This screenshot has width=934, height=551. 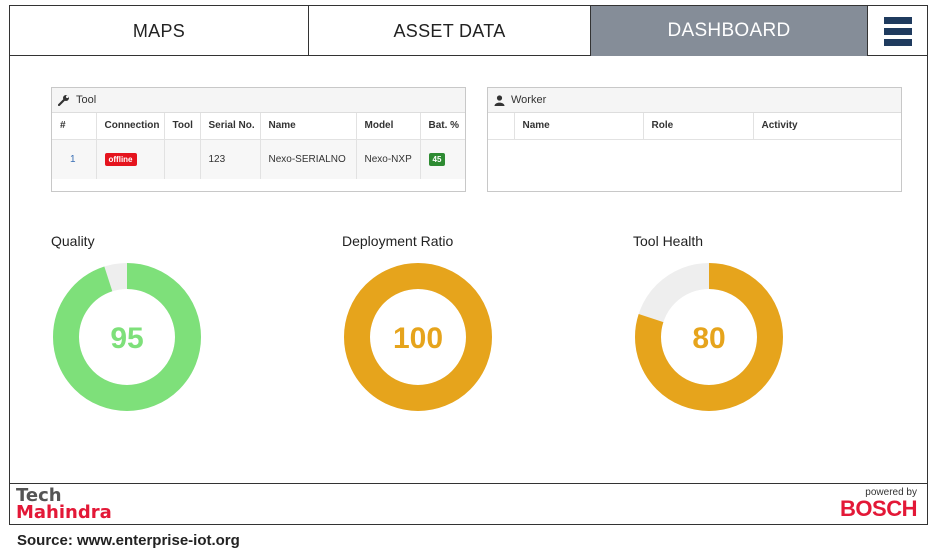 I want to click on col-tool: Tool, so click(x=182, y=126).